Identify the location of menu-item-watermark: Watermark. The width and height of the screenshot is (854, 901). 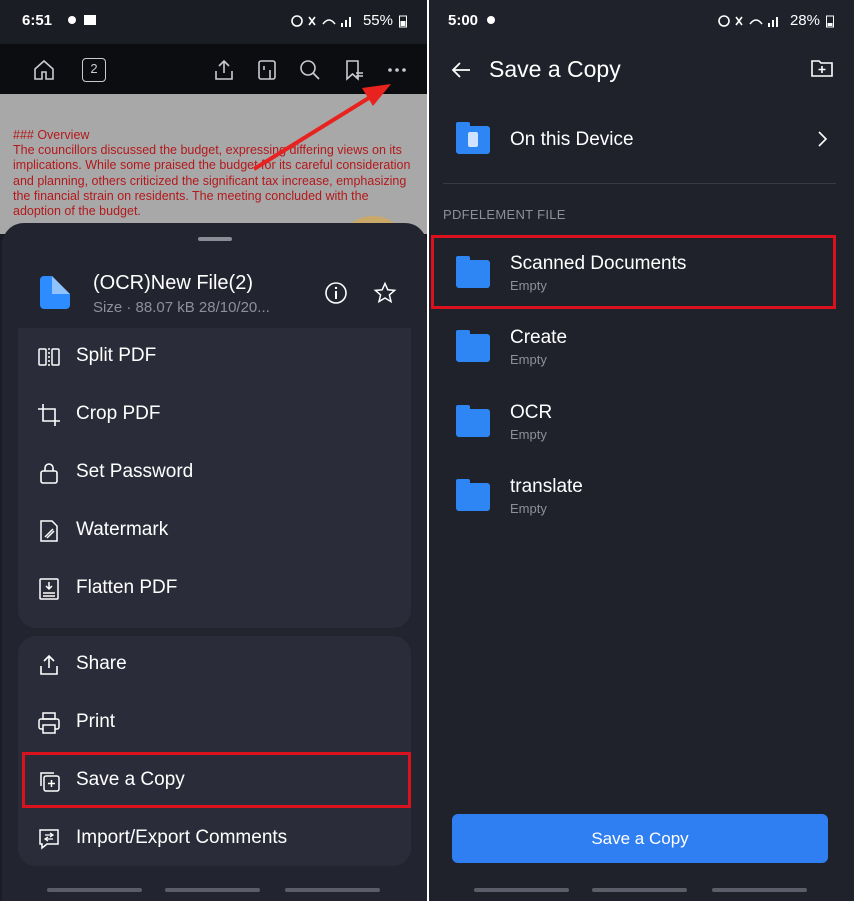
(214, 531).